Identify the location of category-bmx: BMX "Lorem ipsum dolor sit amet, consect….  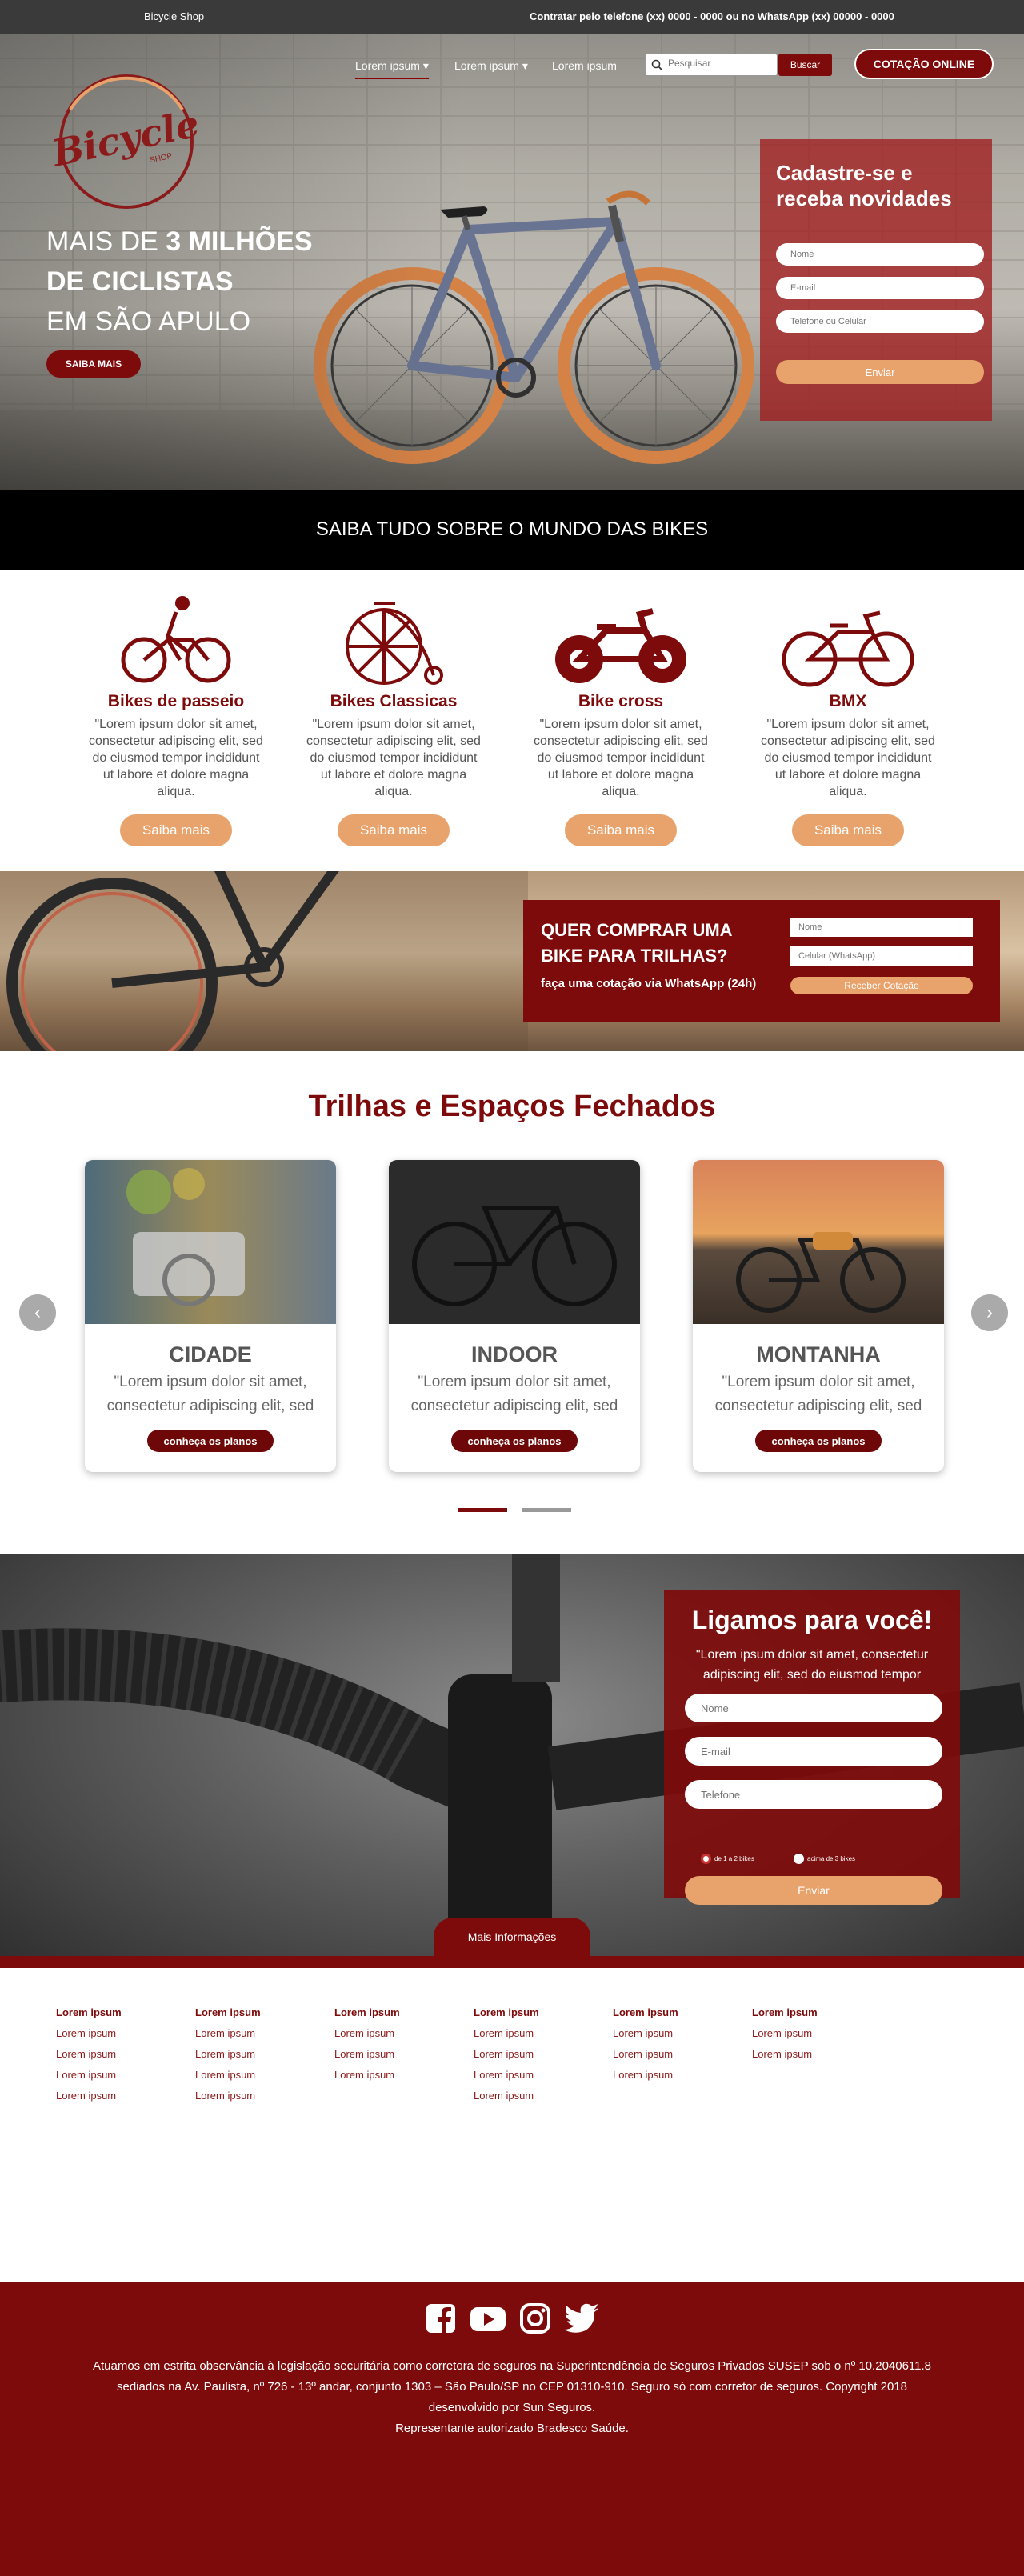
(848, 719).